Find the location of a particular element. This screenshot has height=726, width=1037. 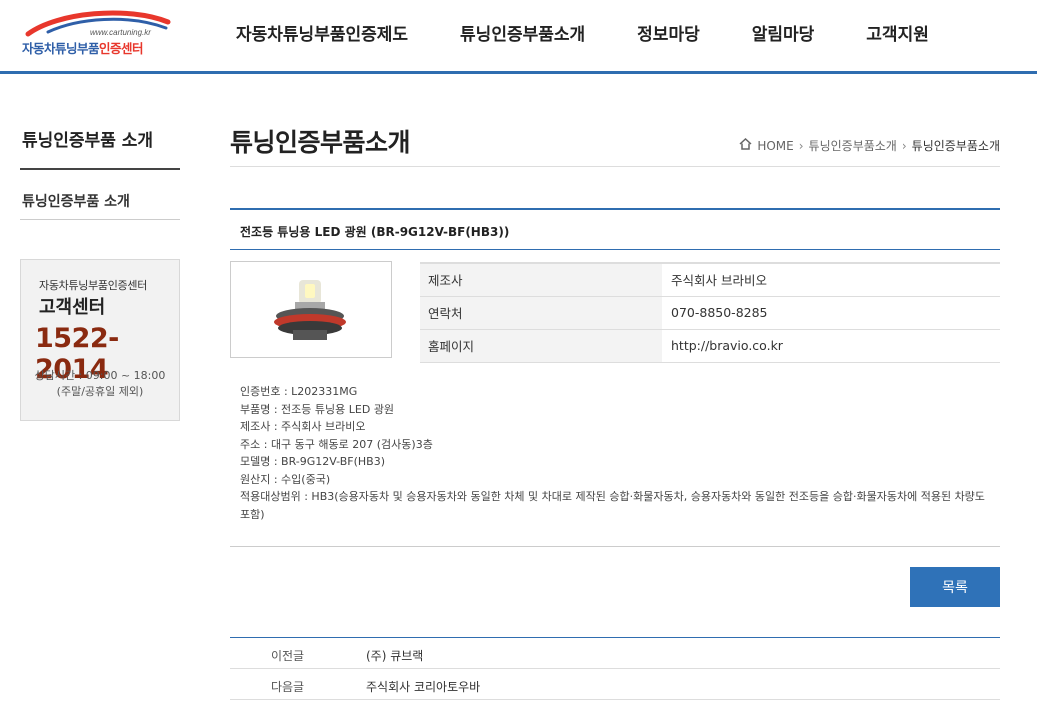

logo-text-main: 자동차튜닝부품 is located at coordinates (61, 48).